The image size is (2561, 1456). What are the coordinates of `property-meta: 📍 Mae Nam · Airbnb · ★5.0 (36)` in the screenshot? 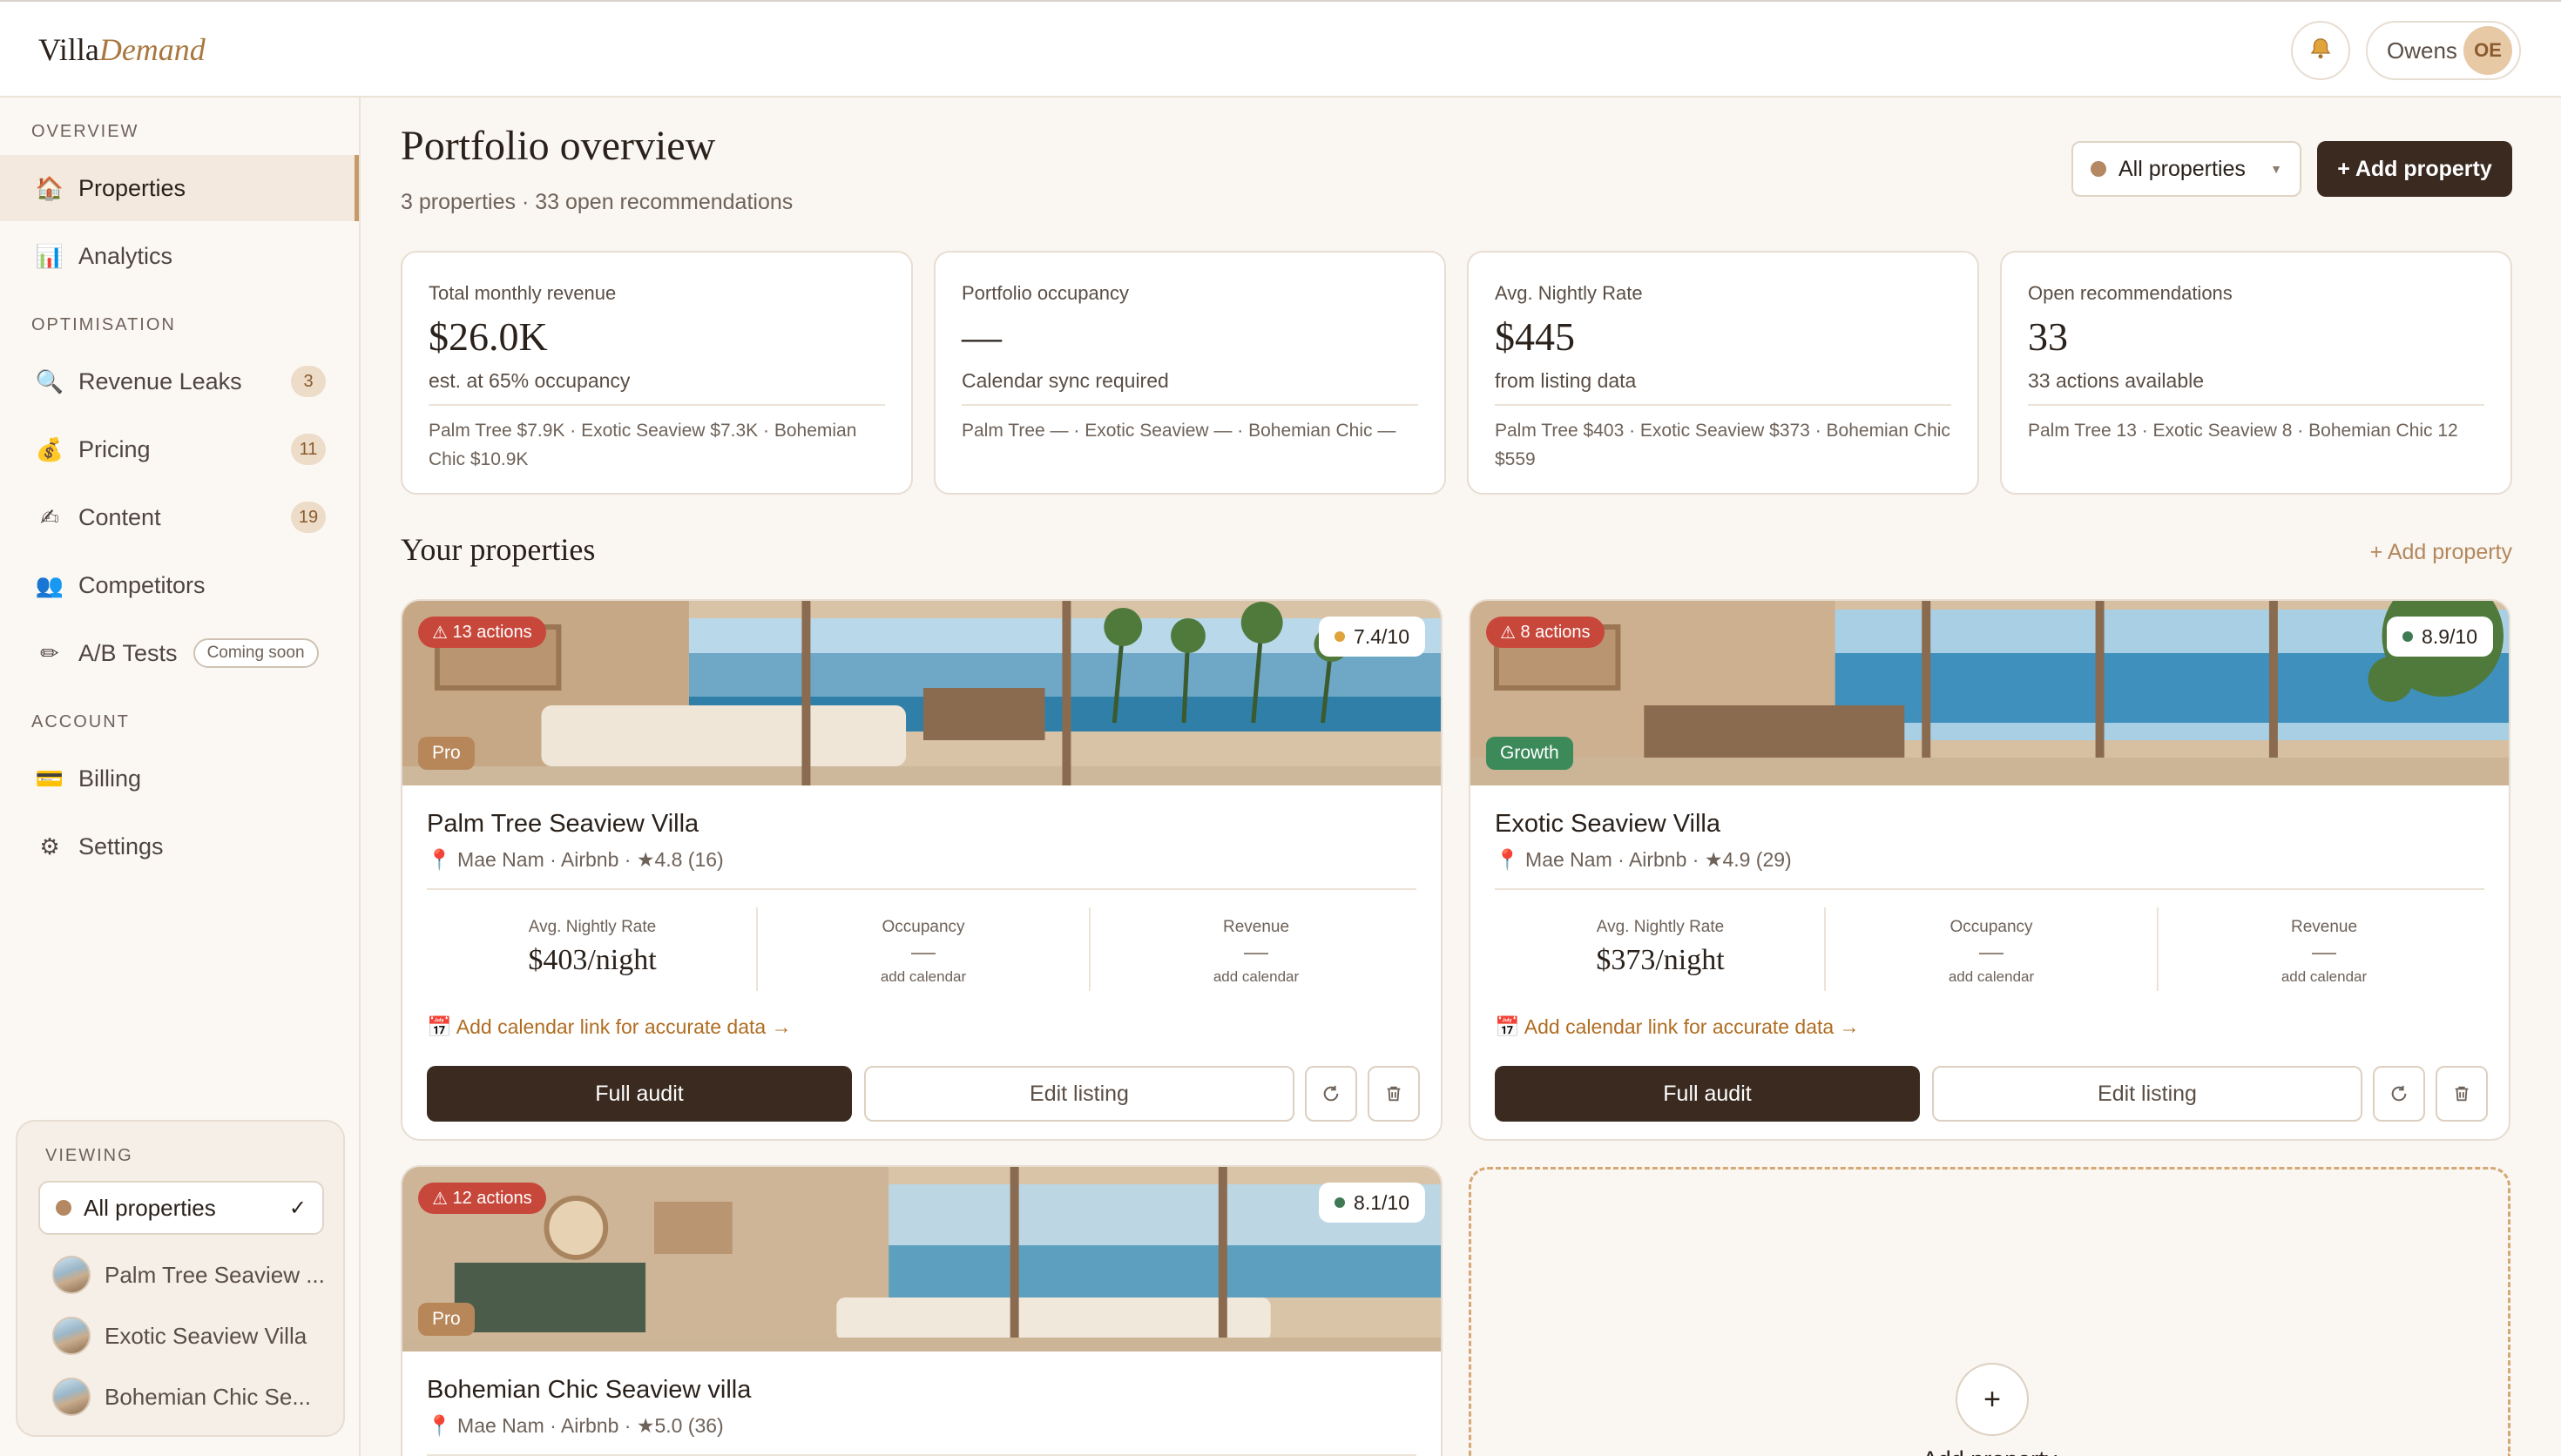 It's located at (575, 1426).